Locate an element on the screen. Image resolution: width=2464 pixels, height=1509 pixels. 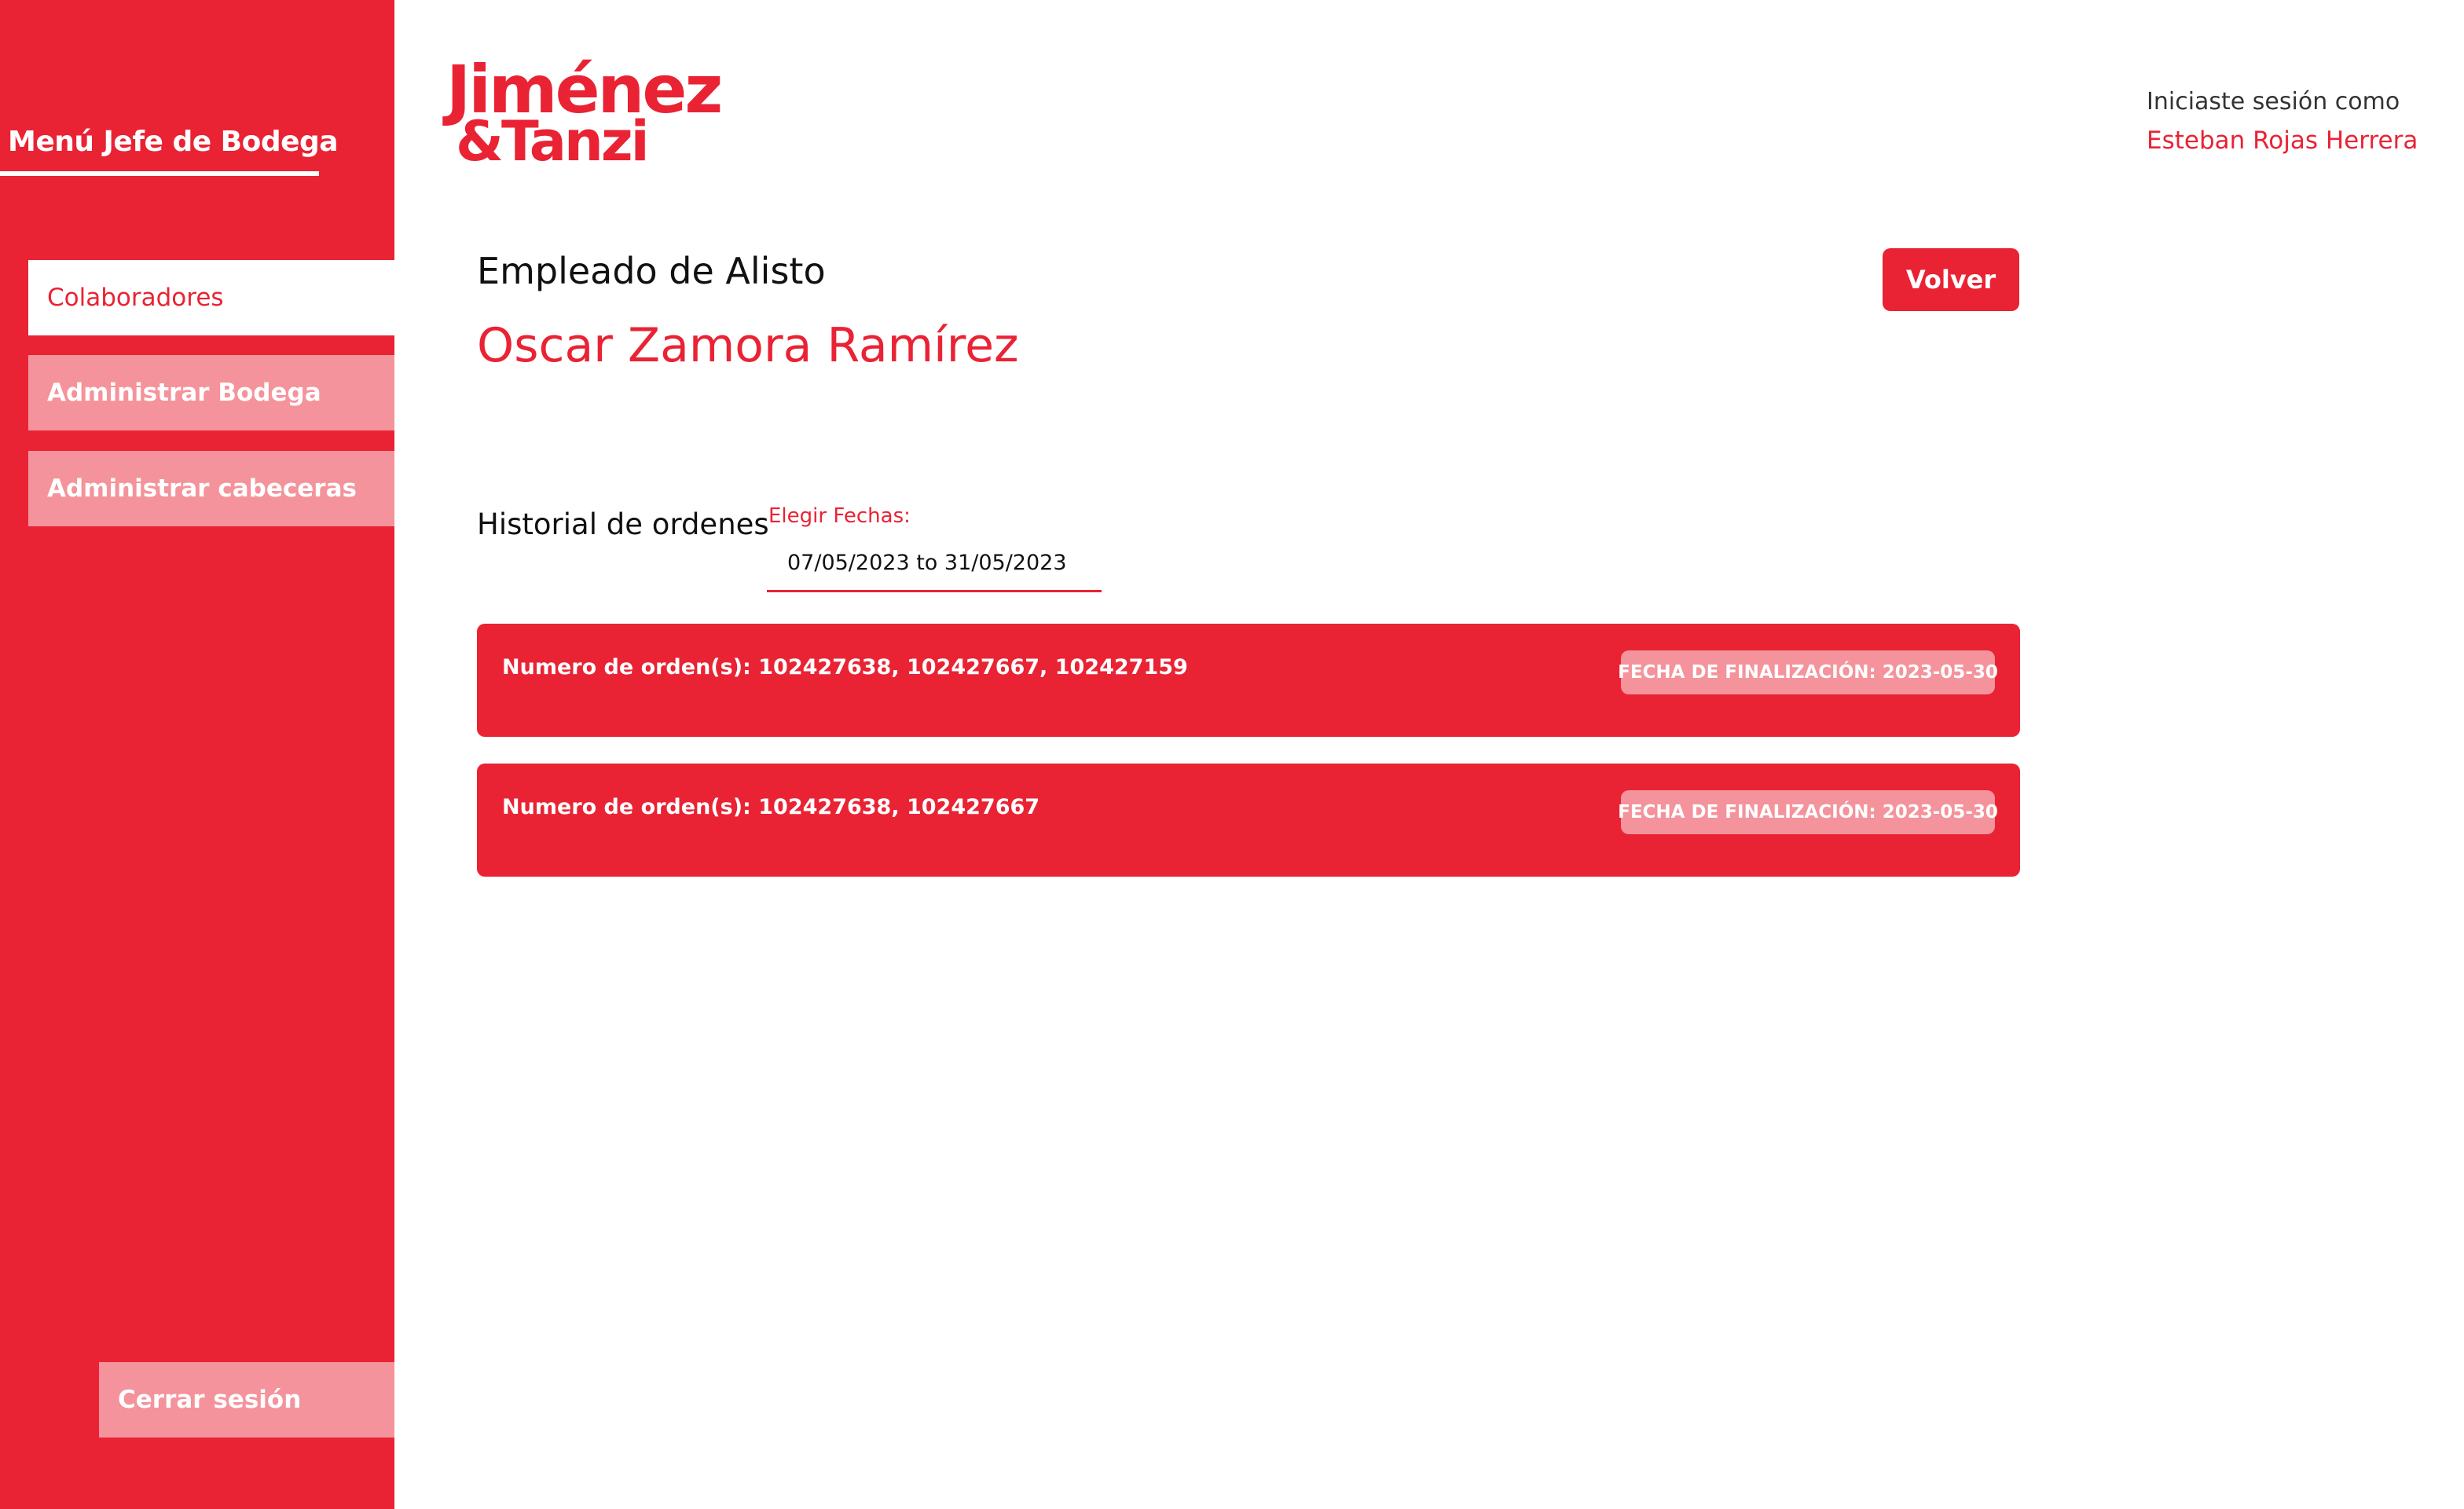
sidebar-item-colaboradores: Colaboradores is located at coordinates (211, 297).